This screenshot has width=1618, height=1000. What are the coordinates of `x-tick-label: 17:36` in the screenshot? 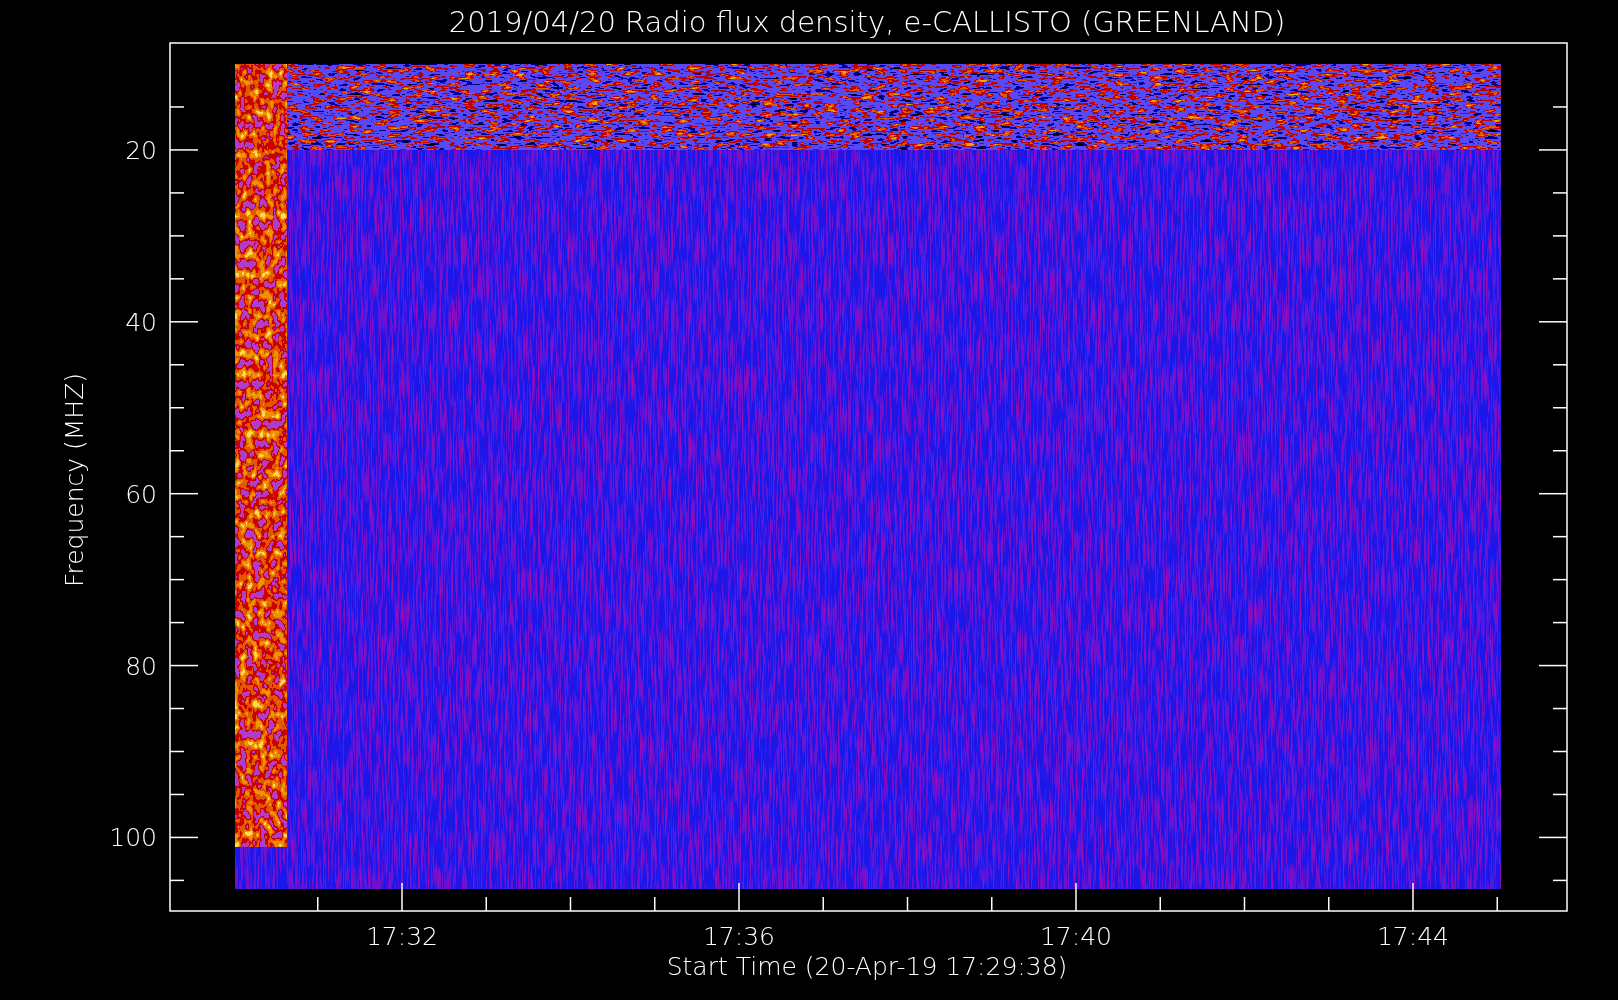 It's located at (739, 936).